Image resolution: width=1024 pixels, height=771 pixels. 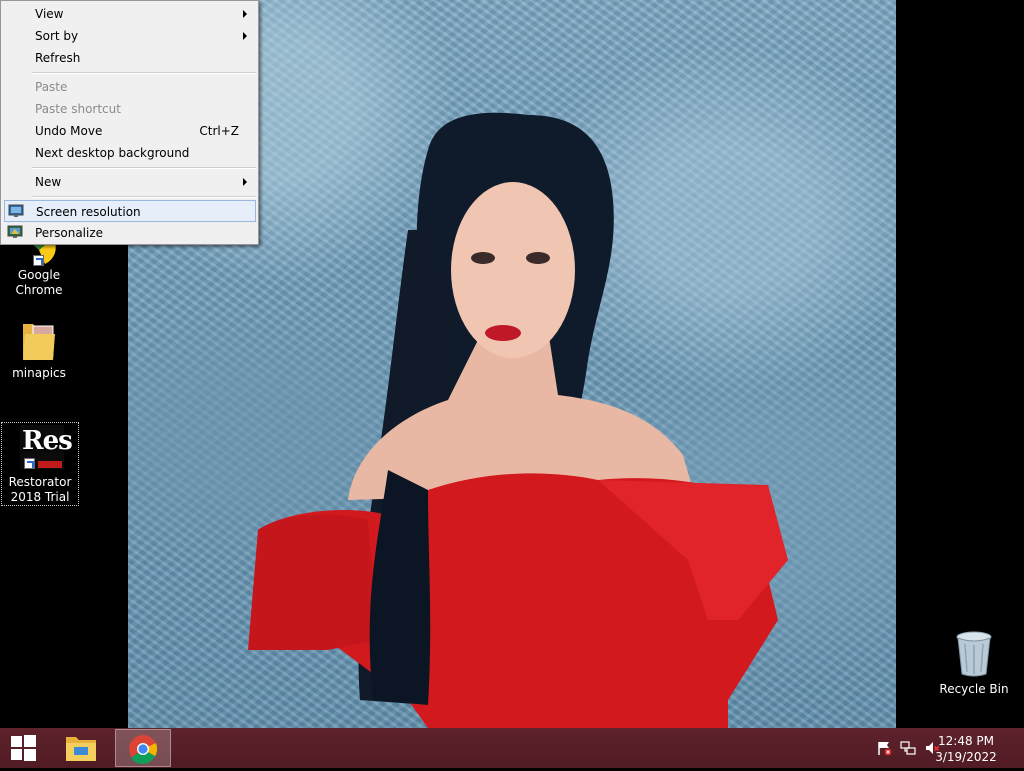 I want to click on restorator-icon: Res, so click(x=44, y=448).